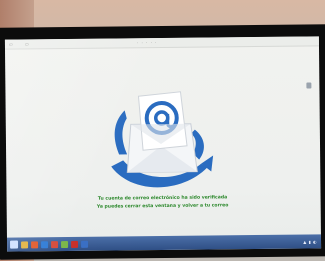 This screenshot has height=261, width=325. Describe the element at coordinates (45, 244) in the screenshot. I see `browser-icon` at that location.